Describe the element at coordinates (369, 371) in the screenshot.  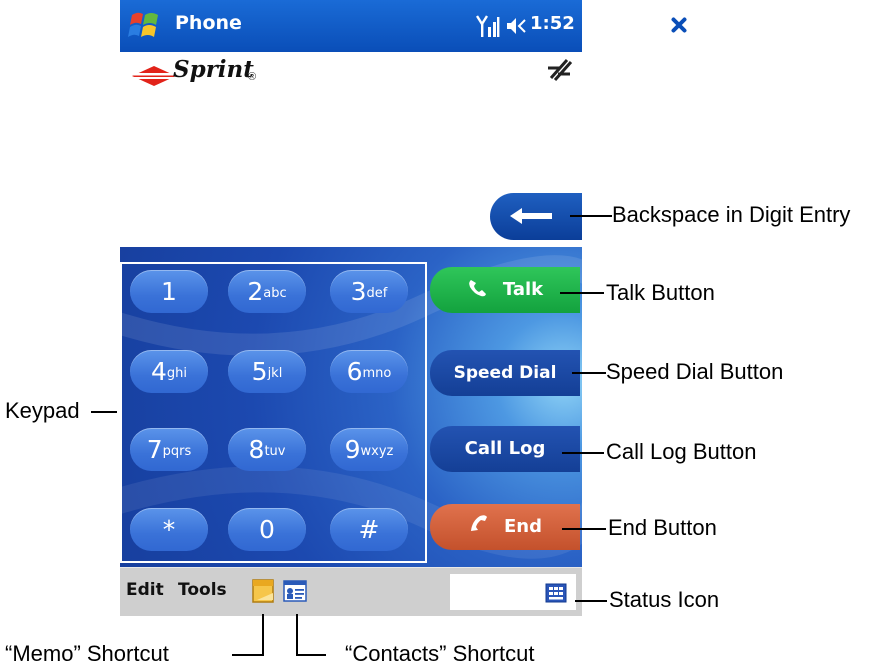
I see `key-6: 6mno` at that location.